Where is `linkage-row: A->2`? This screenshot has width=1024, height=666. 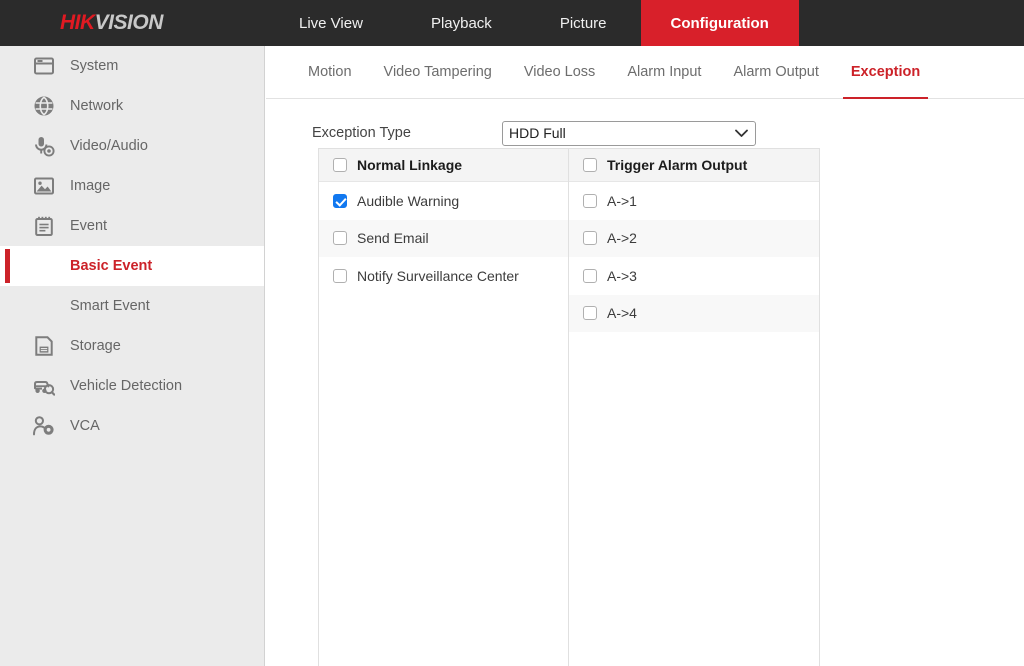 linkage-row: A->2 is located at coordinates (694, 238).